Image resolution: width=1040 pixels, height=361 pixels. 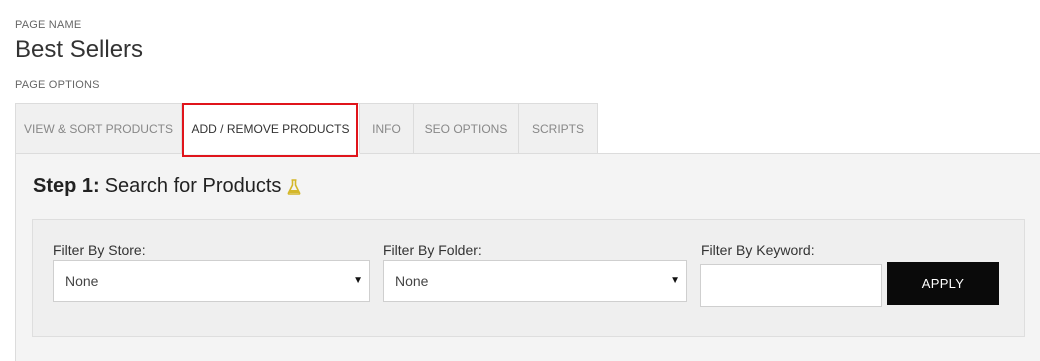 I want to click on tabs-divider, so click(x=819, y=153).